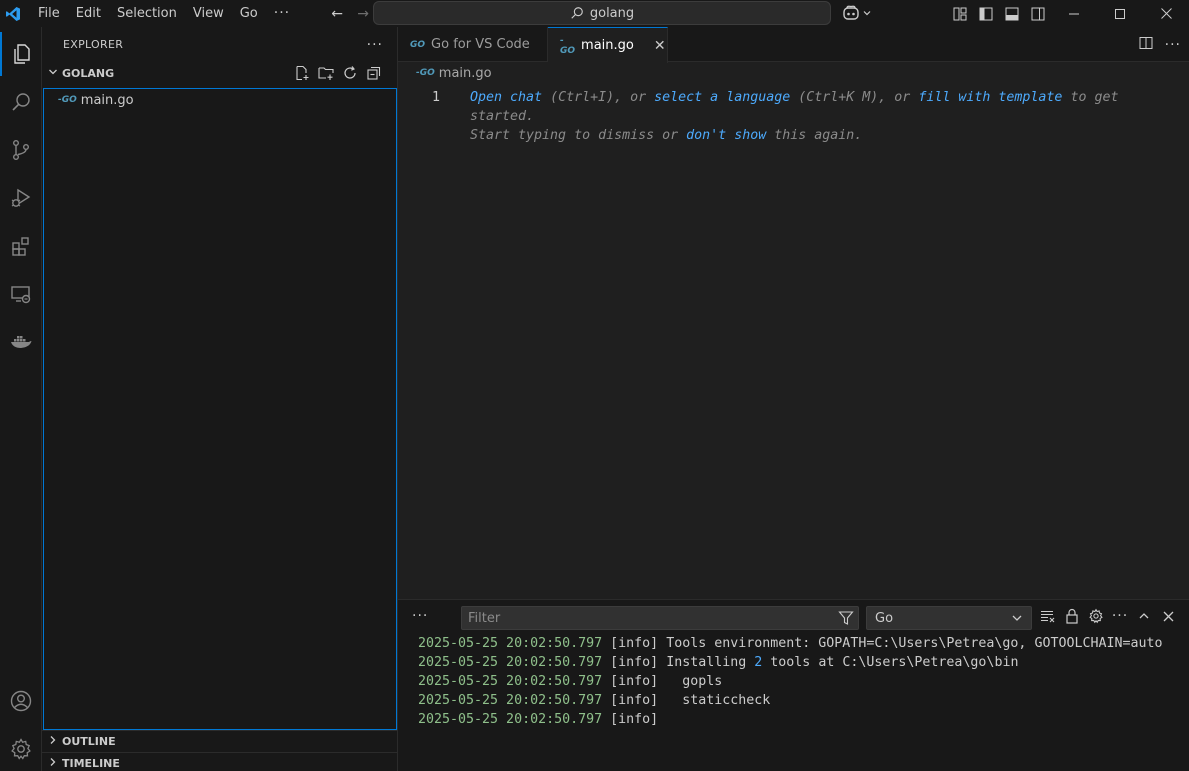  What do you see at coordinates (851, 12) in the screenshot?
I see `copilot-icon` at bounding box center [851, 12].